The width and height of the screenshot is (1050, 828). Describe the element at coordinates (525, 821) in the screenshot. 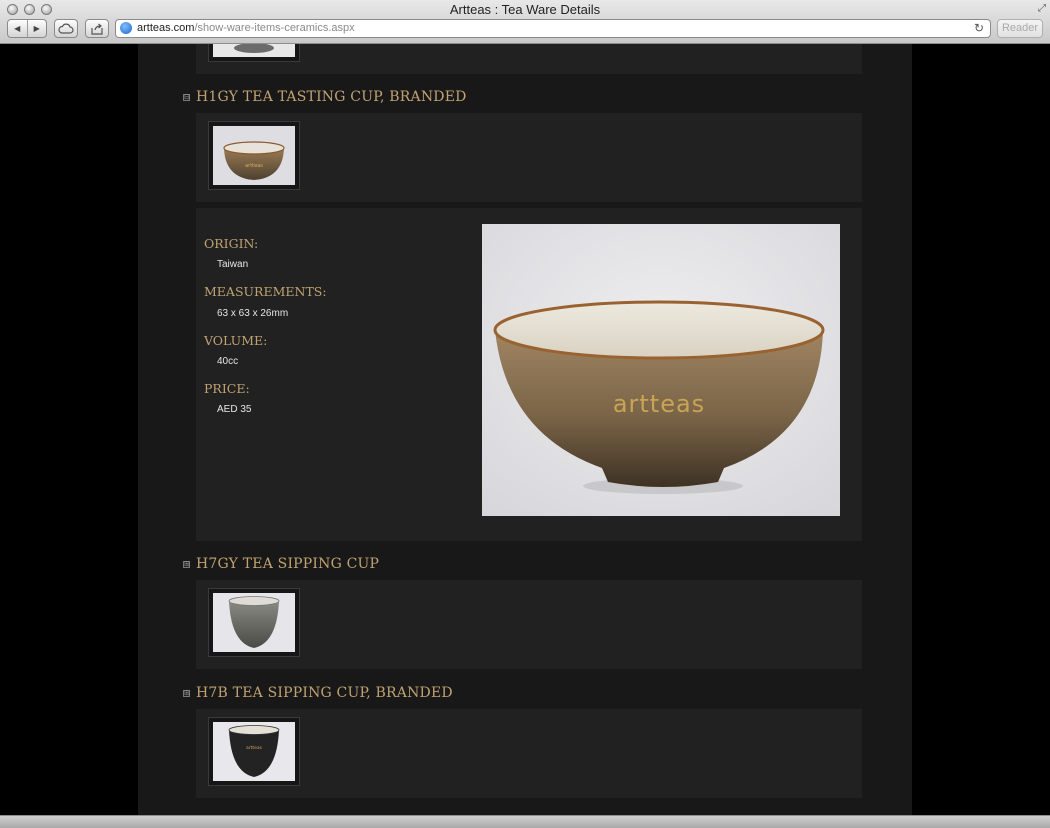

I see `window-bottom-bar` at that location.